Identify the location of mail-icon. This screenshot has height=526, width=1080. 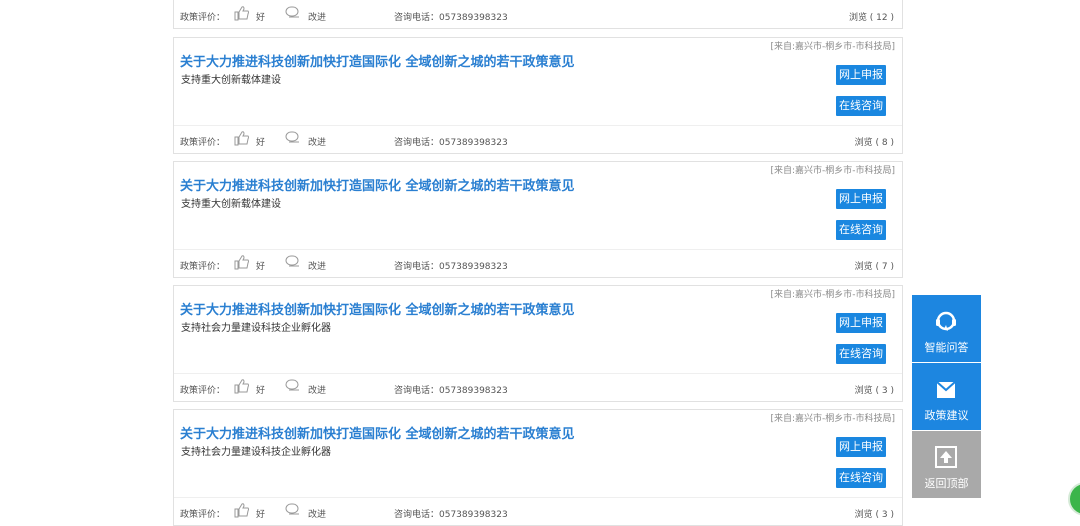
(946, 389).